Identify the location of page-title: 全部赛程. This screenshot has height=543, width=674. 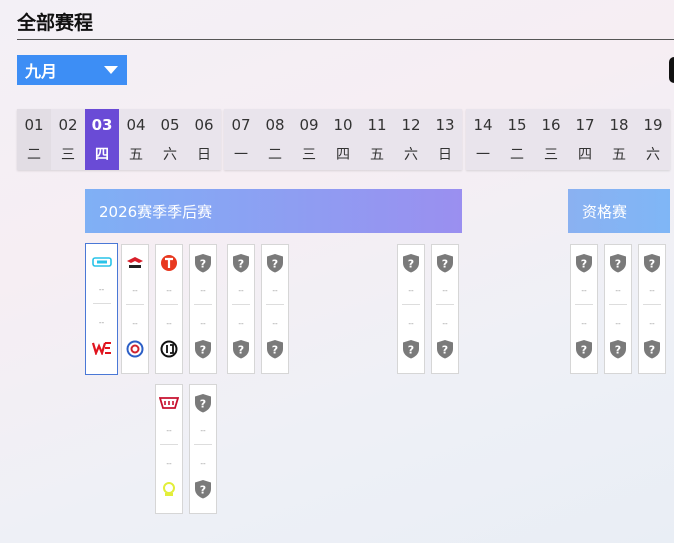
(55, 23).